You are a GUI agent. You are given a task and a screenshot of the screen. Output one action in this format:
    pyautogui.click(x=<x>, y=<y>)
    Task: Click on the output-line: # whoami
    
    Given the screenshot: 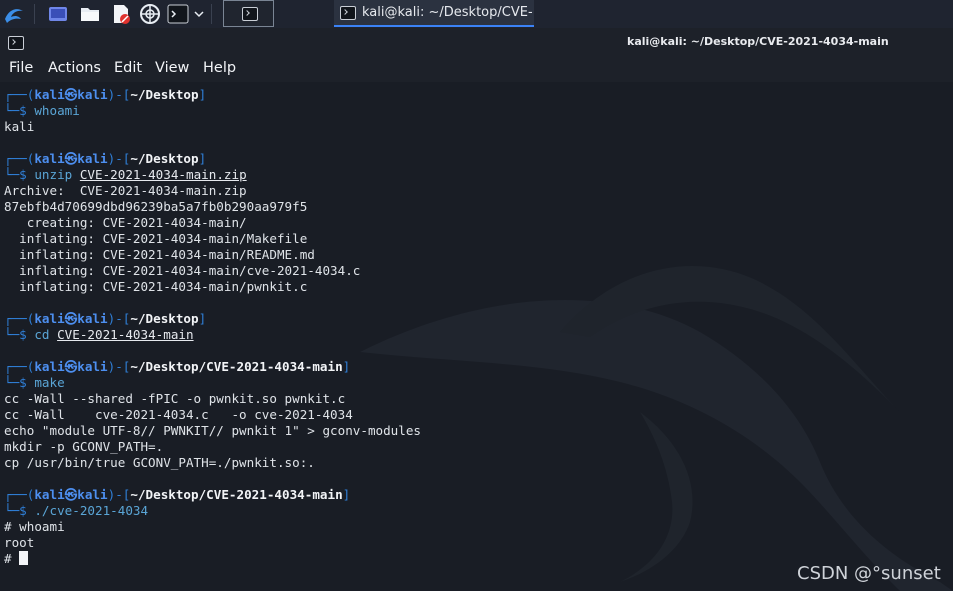 What is the action you would take?
    pyautogui.click(x=34, y=526)
    